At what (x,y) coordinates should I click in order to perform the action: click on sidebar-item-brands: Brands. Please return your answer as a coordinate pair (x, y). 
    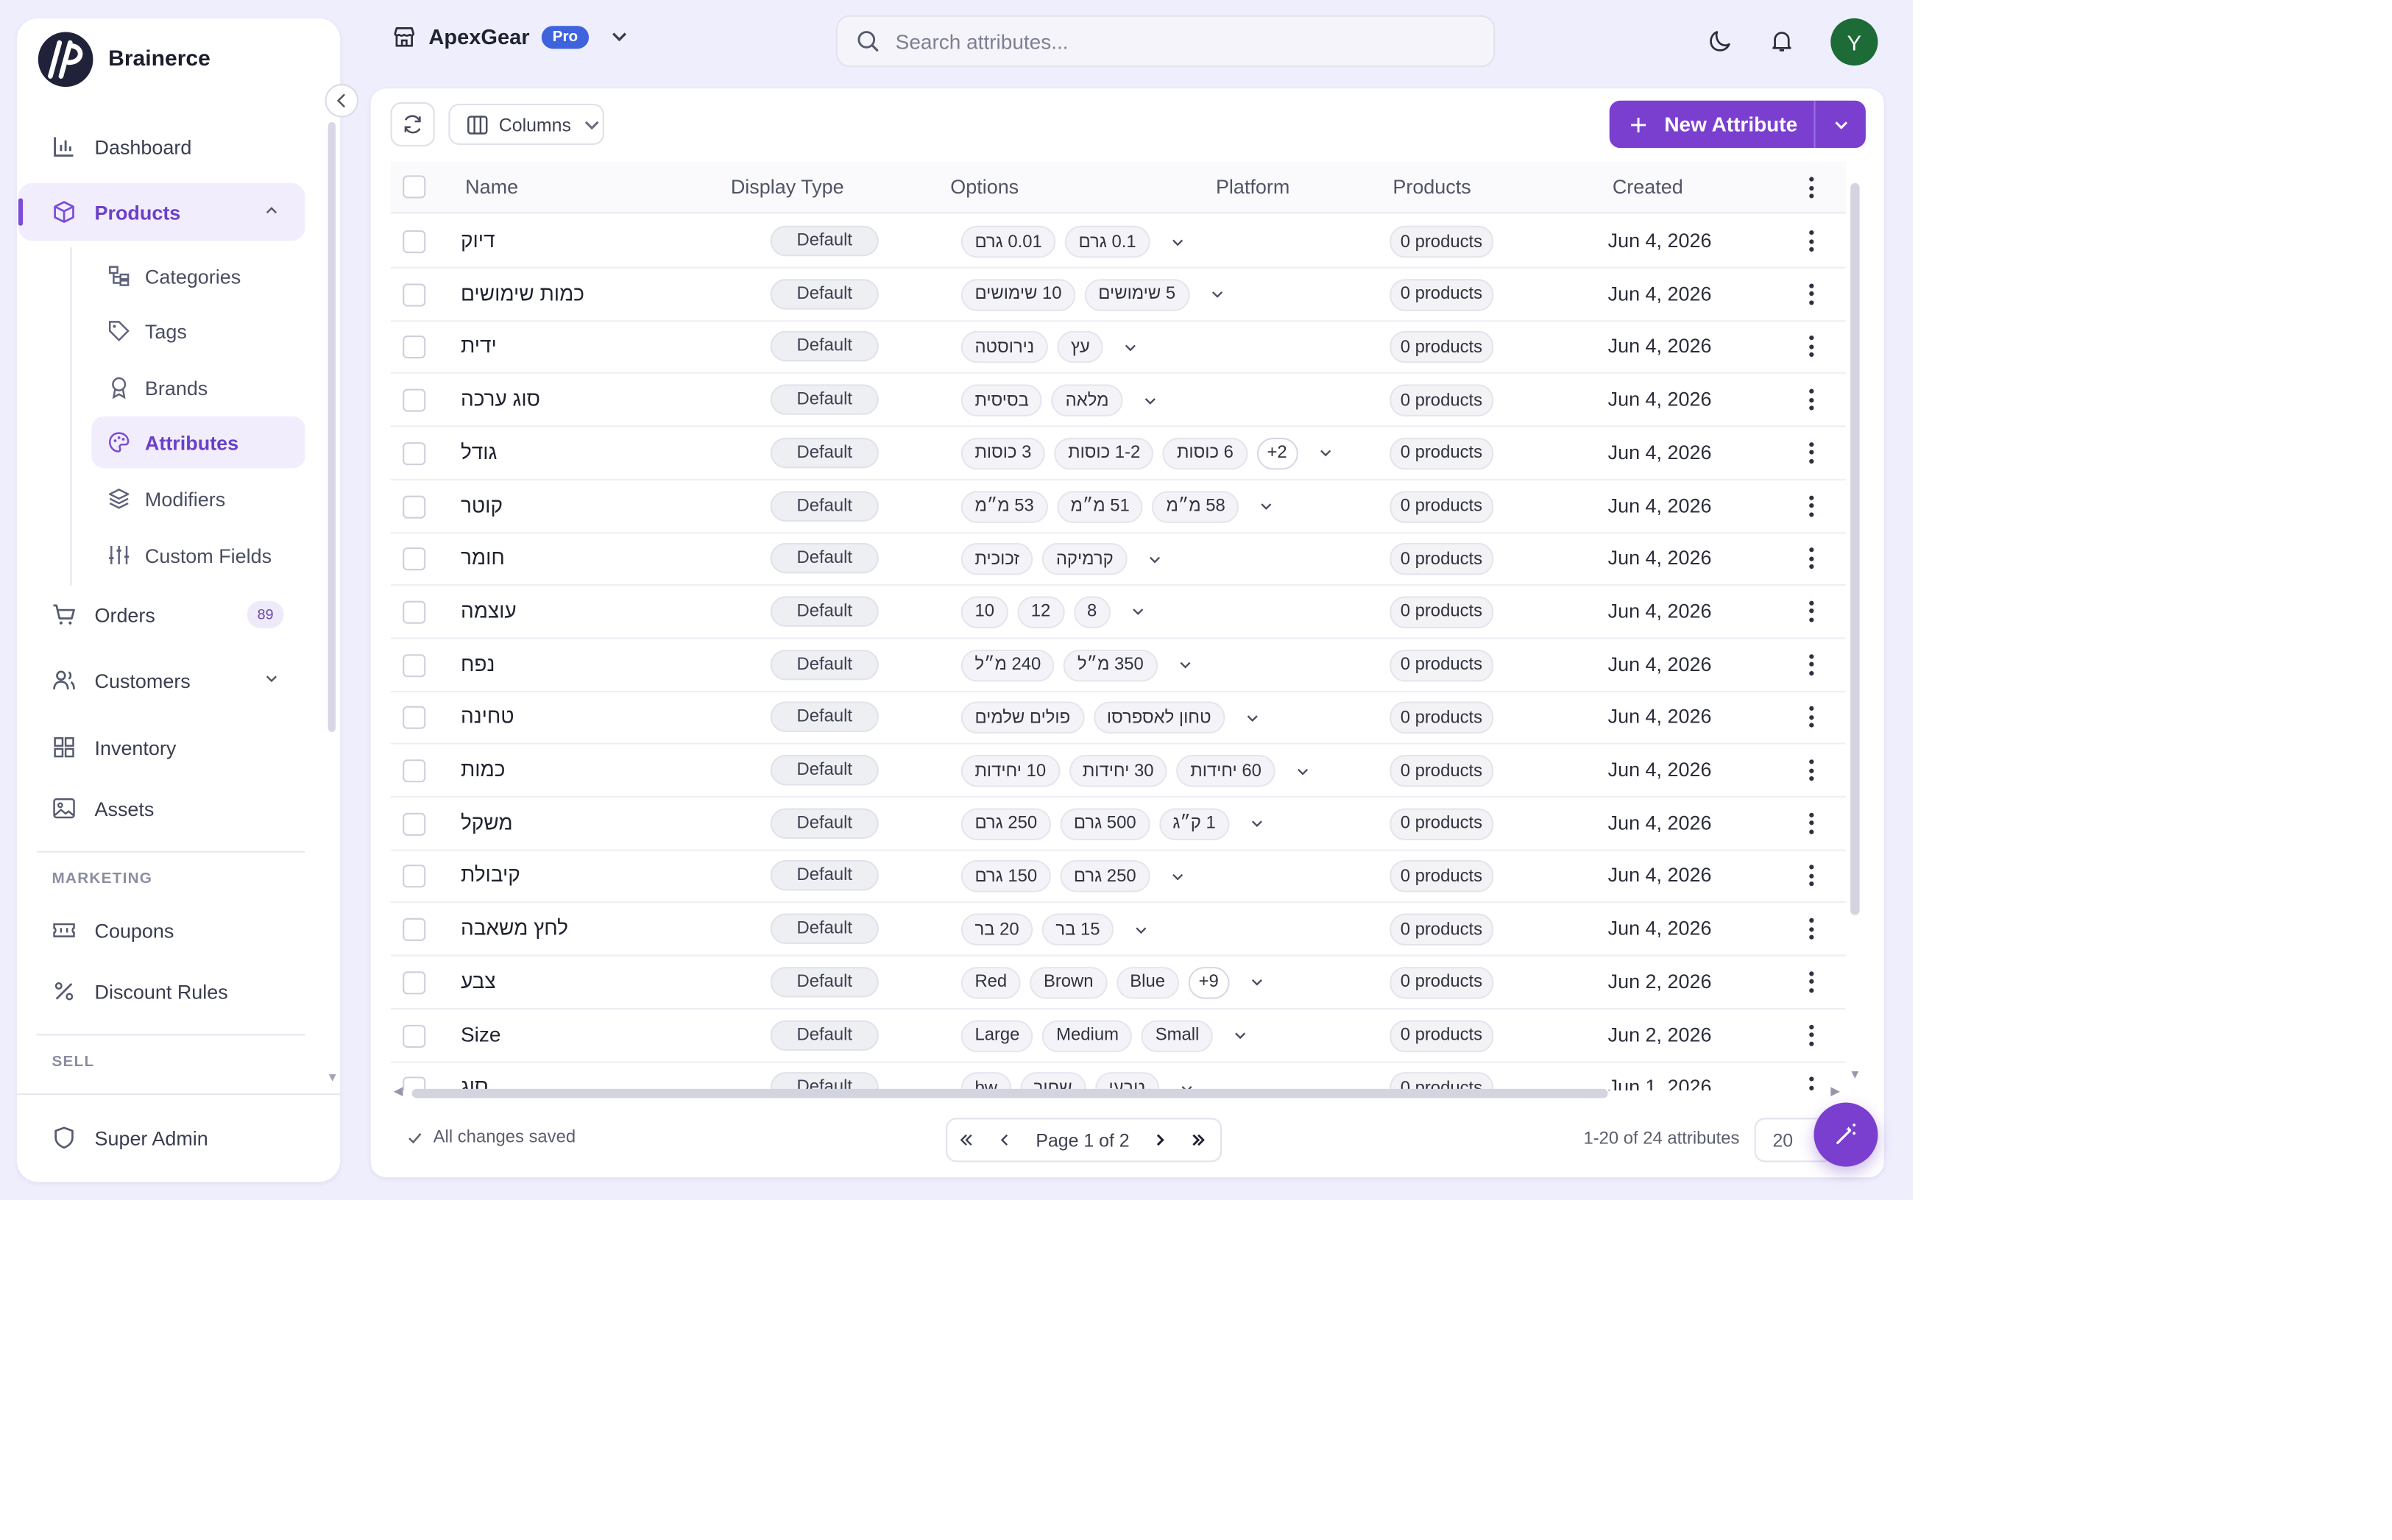
    Looking at the image, I should click on (198, 387).